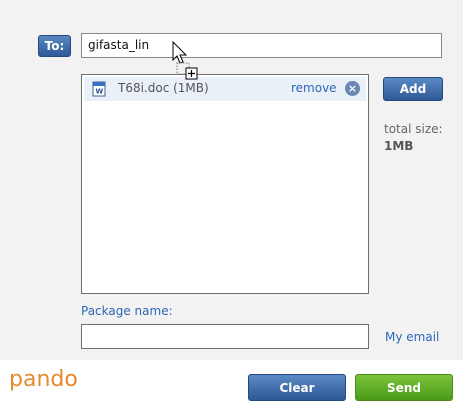 The image size is (463, 407). I want to click on package-name-label: Package name:, so click(127, 311).